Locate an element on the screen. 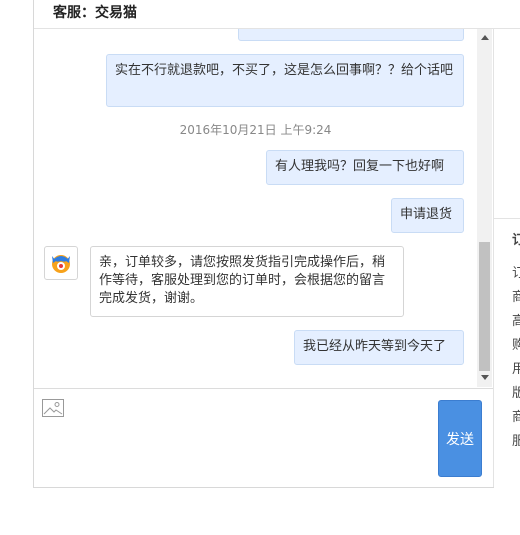 The image size is (520, 535). message-bubble-me: 有人理我吗？回复一下也好啊 is located at coordinates (365, 167).